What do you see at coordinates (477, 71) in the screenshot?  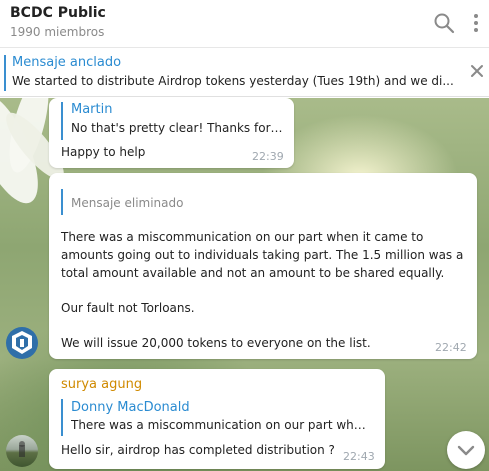 I see `close-icon` at bounding box center [477, 71].